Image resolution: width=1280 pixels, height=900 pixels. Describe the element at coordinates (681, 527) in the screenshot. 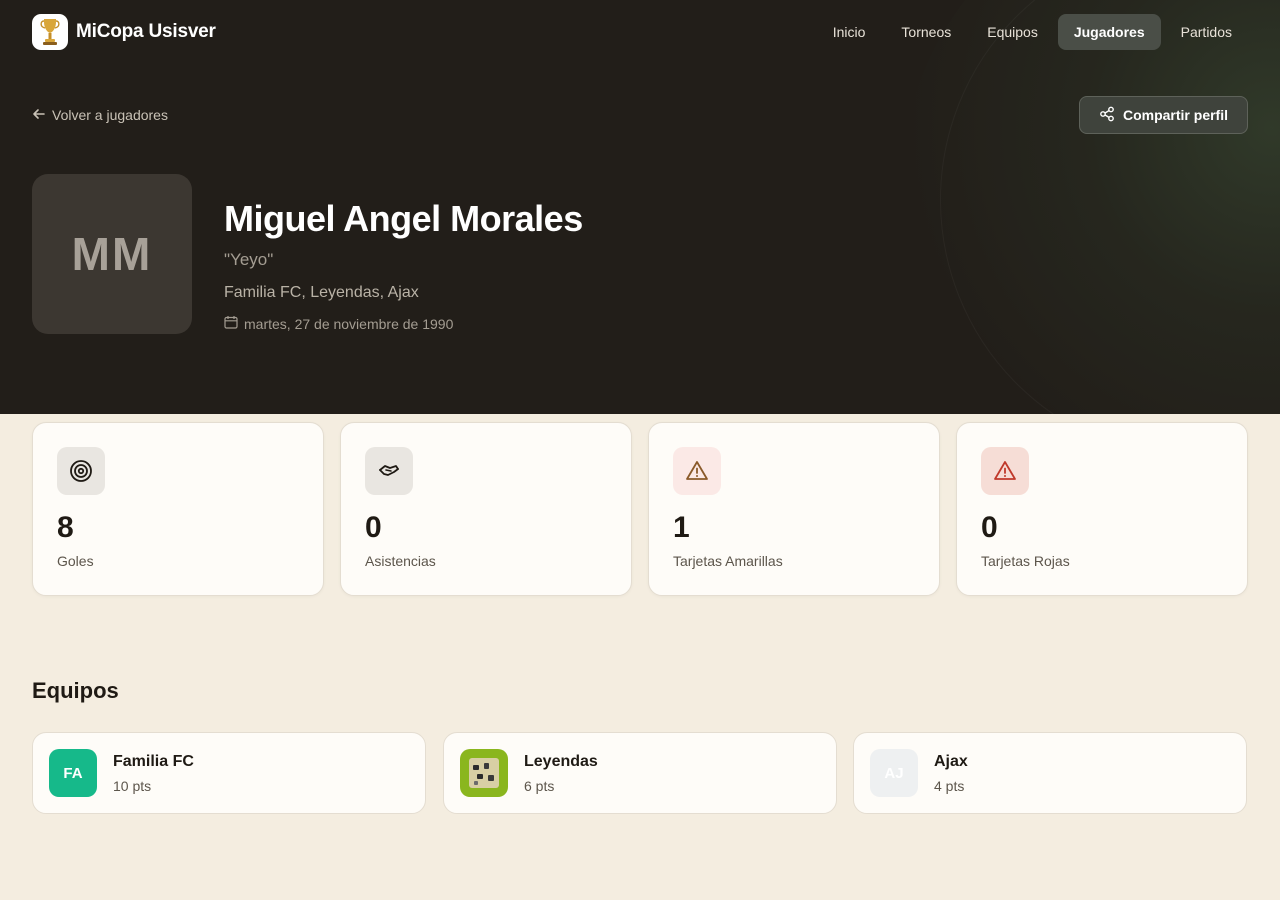

I see `stat-value: 1` at that location.